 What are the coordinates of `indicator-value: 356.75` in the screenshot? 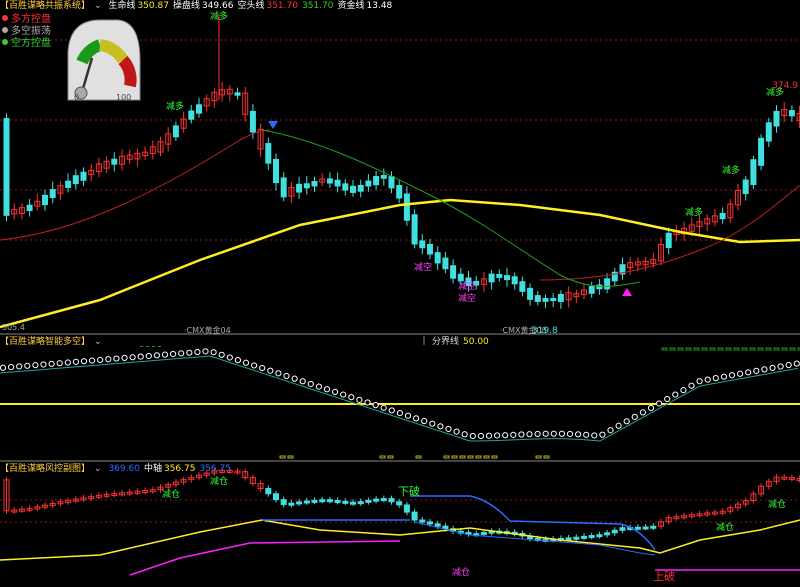 It's located at (179, 469).